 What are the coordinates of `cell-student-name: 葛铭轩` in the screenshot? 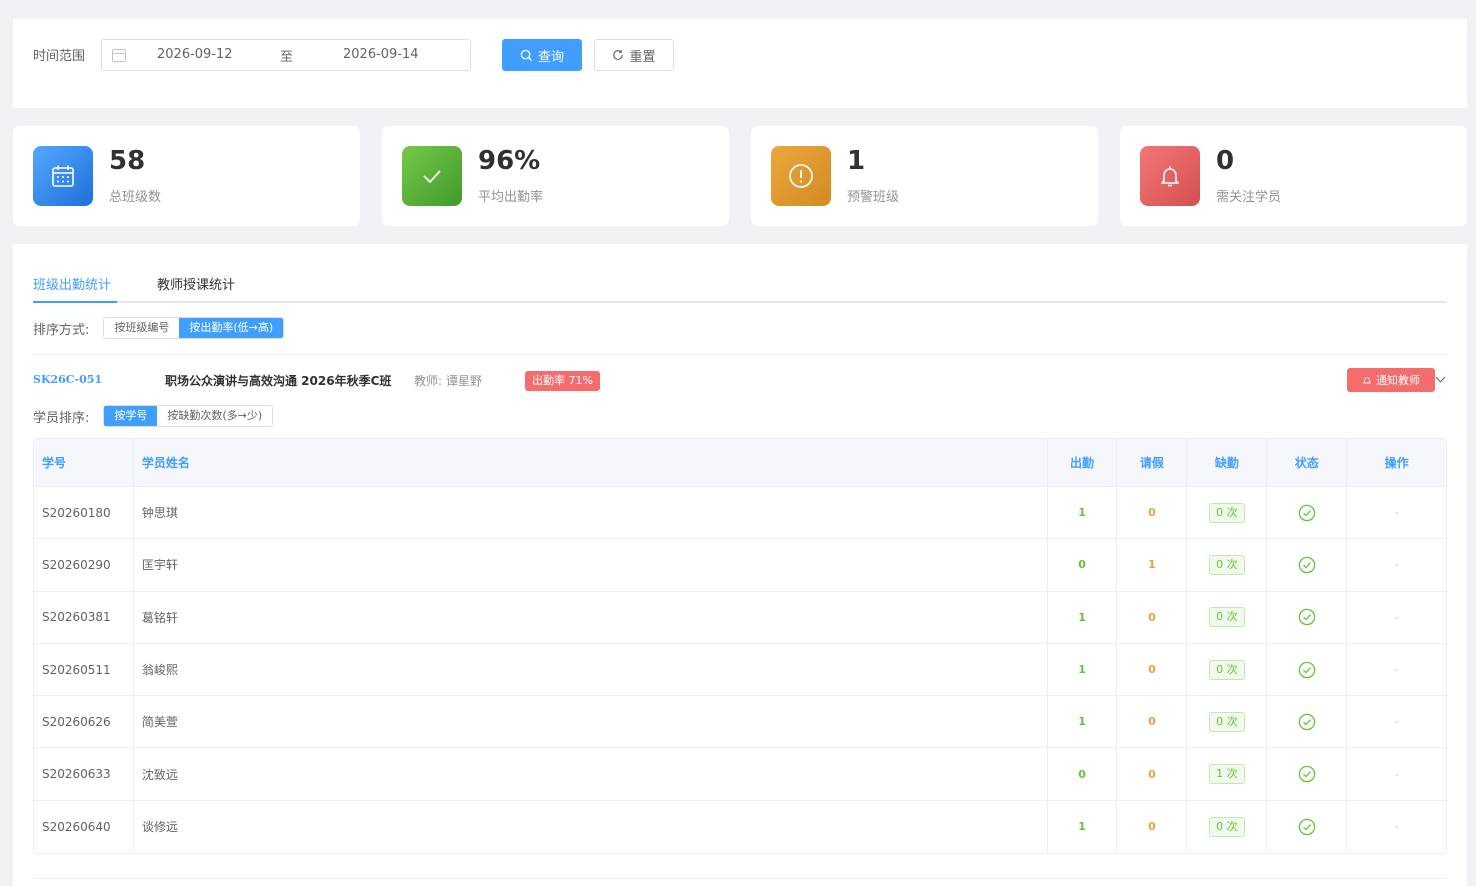 It's located at (591, 617).